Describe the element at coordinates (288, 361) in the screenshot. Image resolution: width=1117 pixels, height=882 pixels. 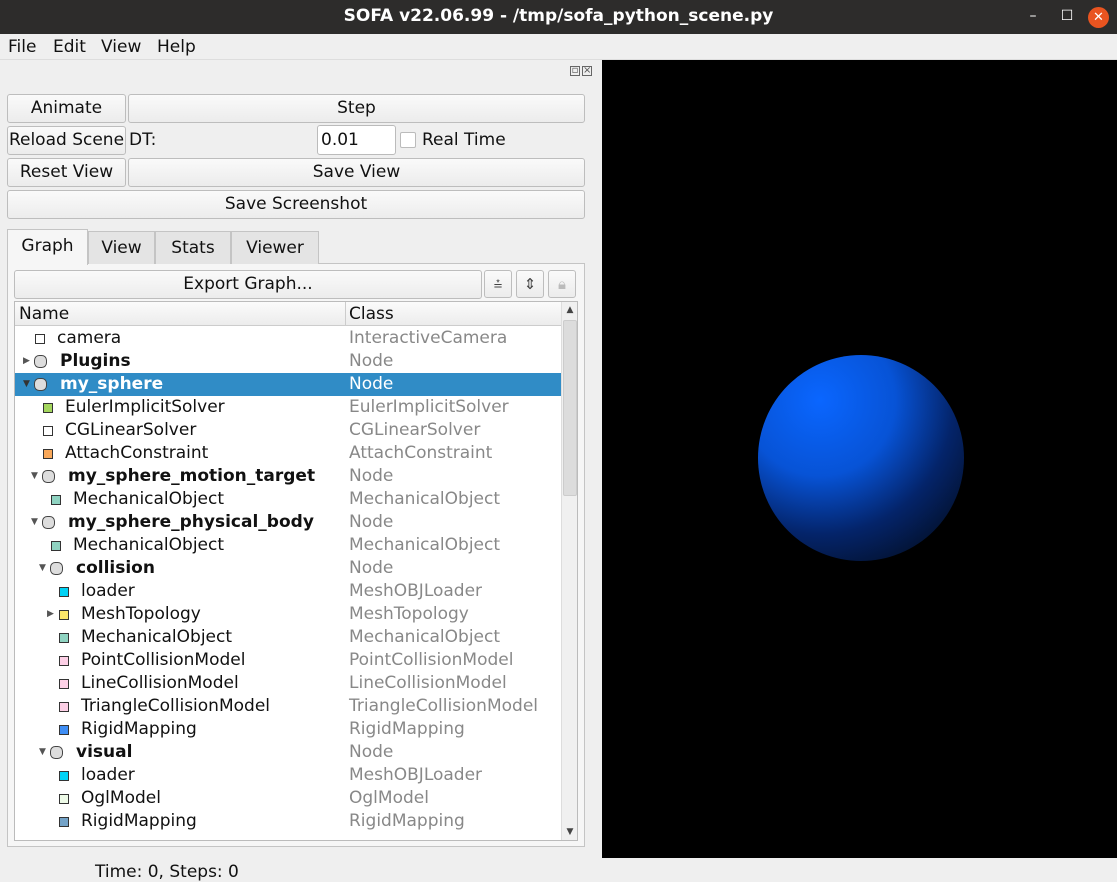
I see `tree-row: ▶ Plugins Node` at that location.